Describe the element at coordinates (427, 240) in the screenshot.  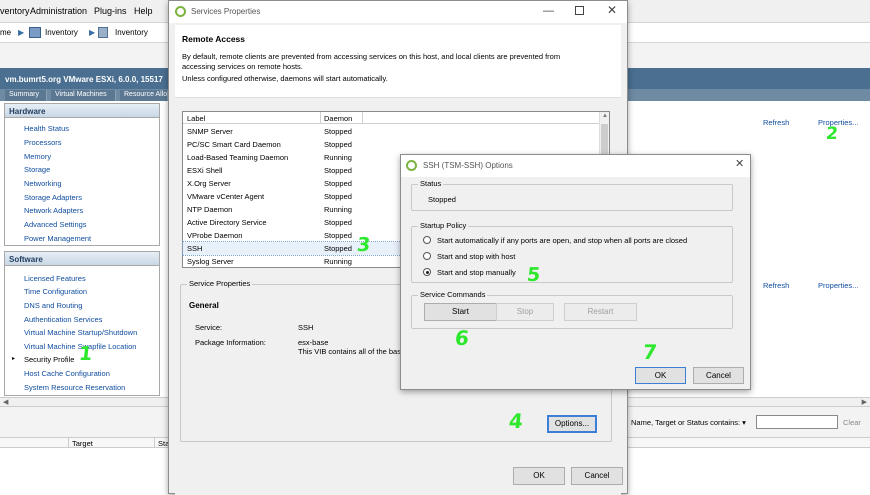
I see `policy-radio-auto` at that location.